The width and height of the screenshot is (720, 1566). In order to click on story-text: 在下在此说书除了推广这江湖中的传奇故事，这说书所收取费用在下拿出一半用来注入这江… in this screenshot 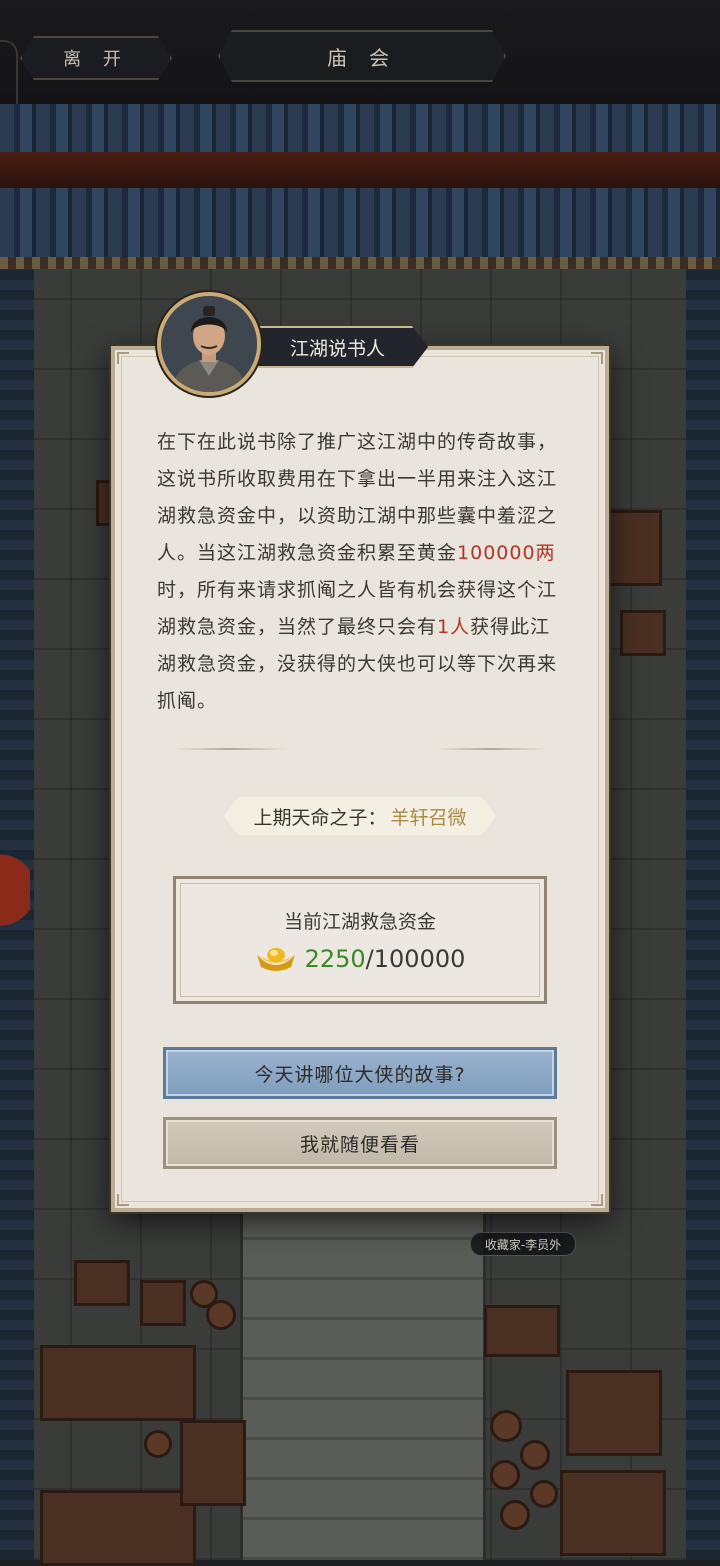, I will do `click(359, 572)`.